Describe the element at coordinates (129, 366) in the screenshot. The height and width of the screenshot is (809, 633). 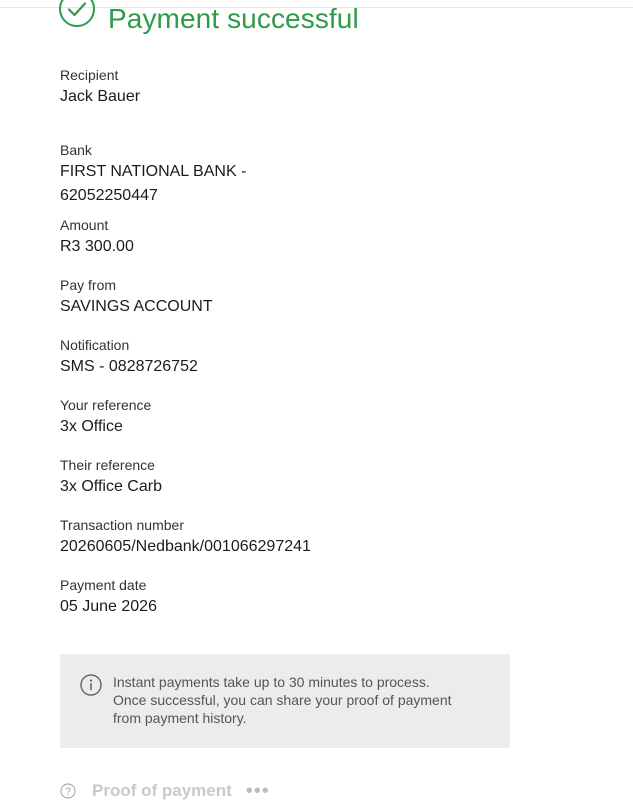
I see `field-value: SMS - 0828726752` at that location.